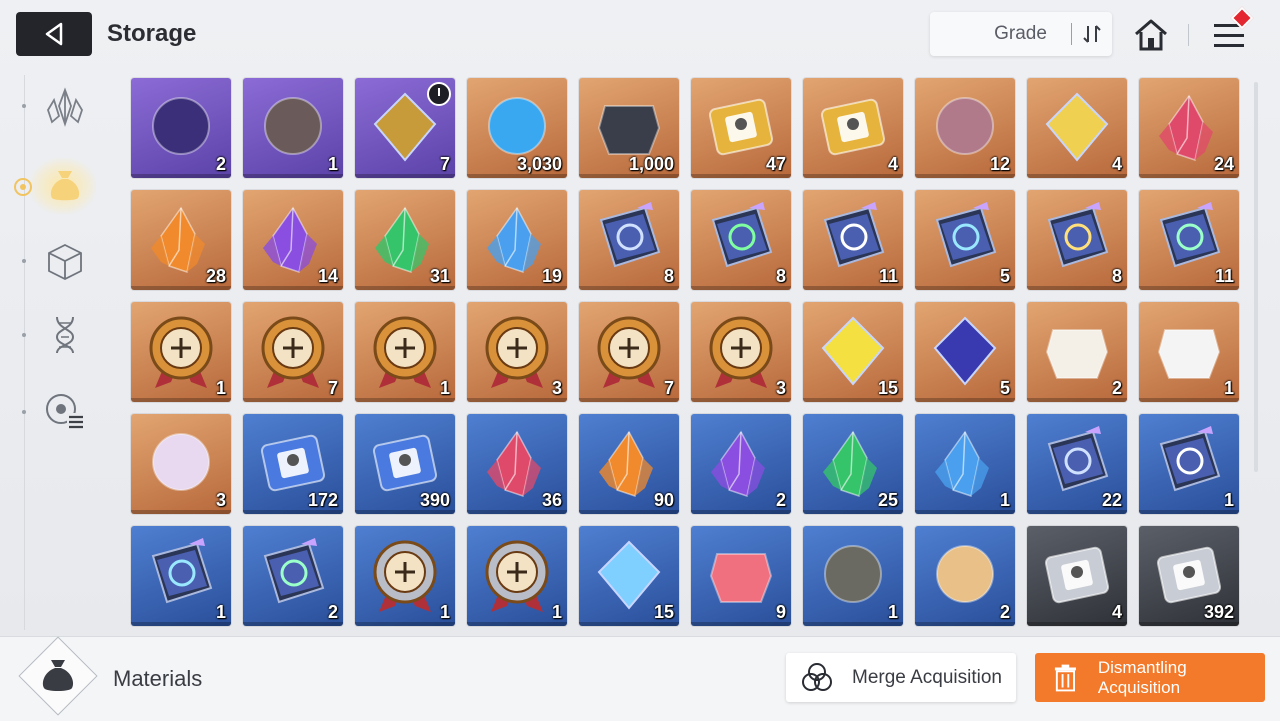 The width and height of the screenshot is (1280, 721). What do you see at coordinates (215, 276) in the screenshot?
I see `item-quantity: 28` at bounding box center [215, 276].